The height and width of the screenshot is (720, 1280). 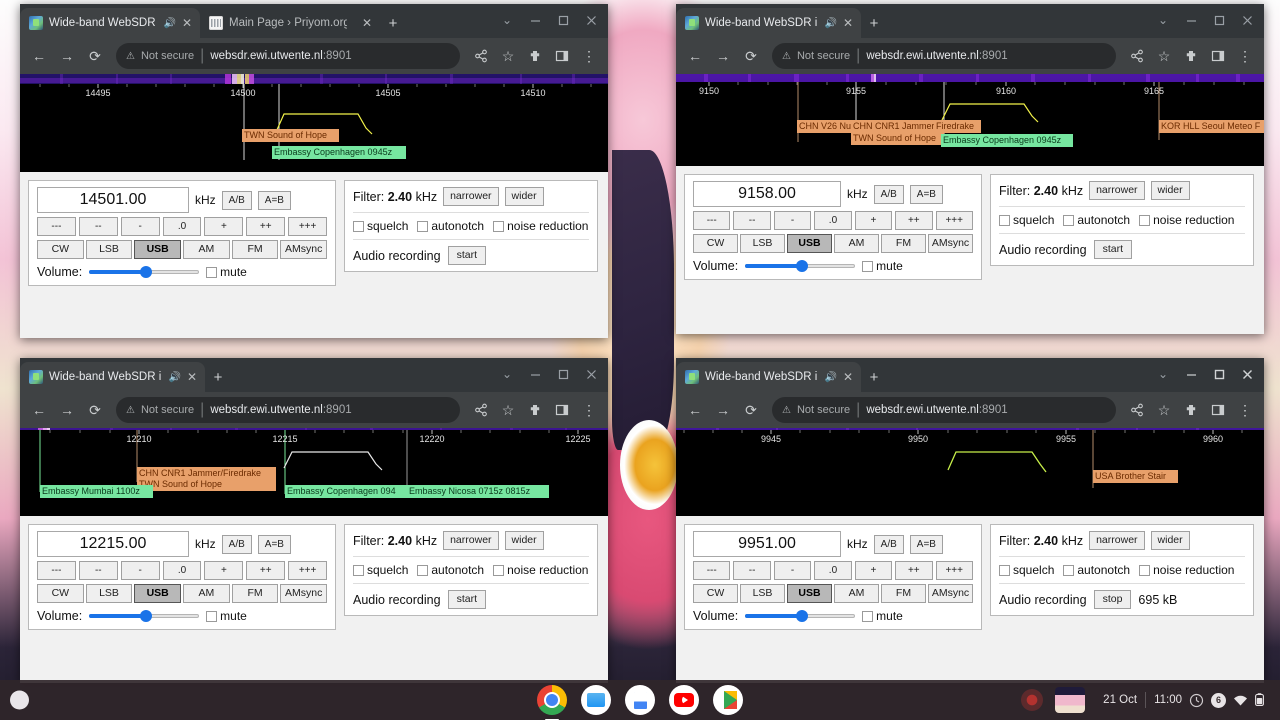 I want to click on recording-toggle-button: start, so click(x=466, y=599).